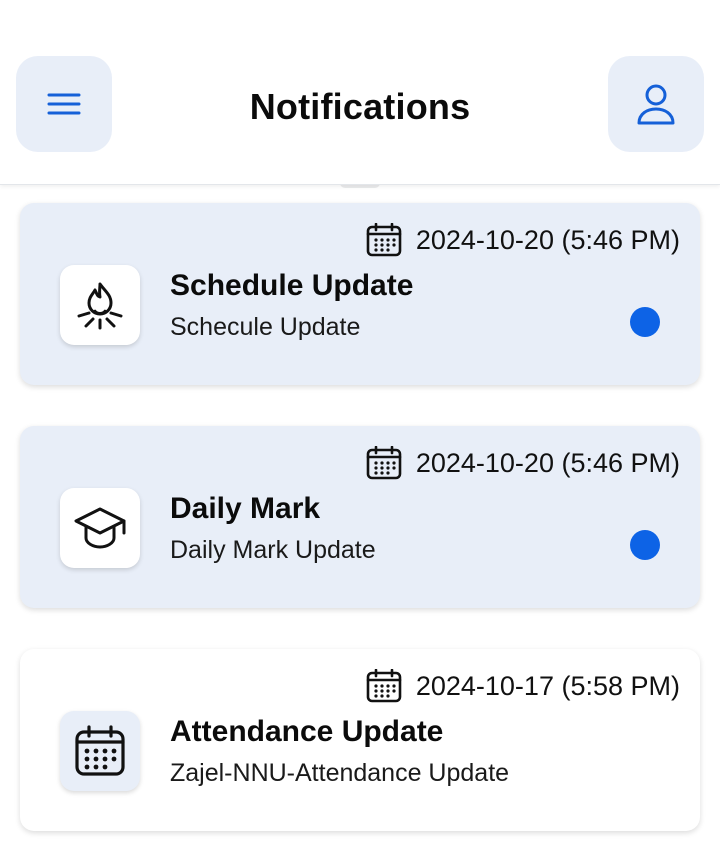 This screenshot has width=720, height=867. I want to click on calendar-icon, so click(100, 750).